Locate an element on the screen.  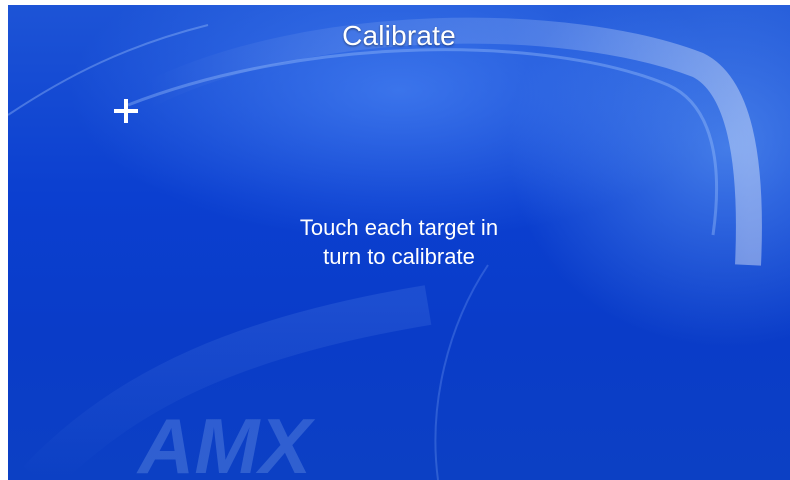
calibration-instructions: Touch each target in turn to calibrate is located at coordinates (399, 242).